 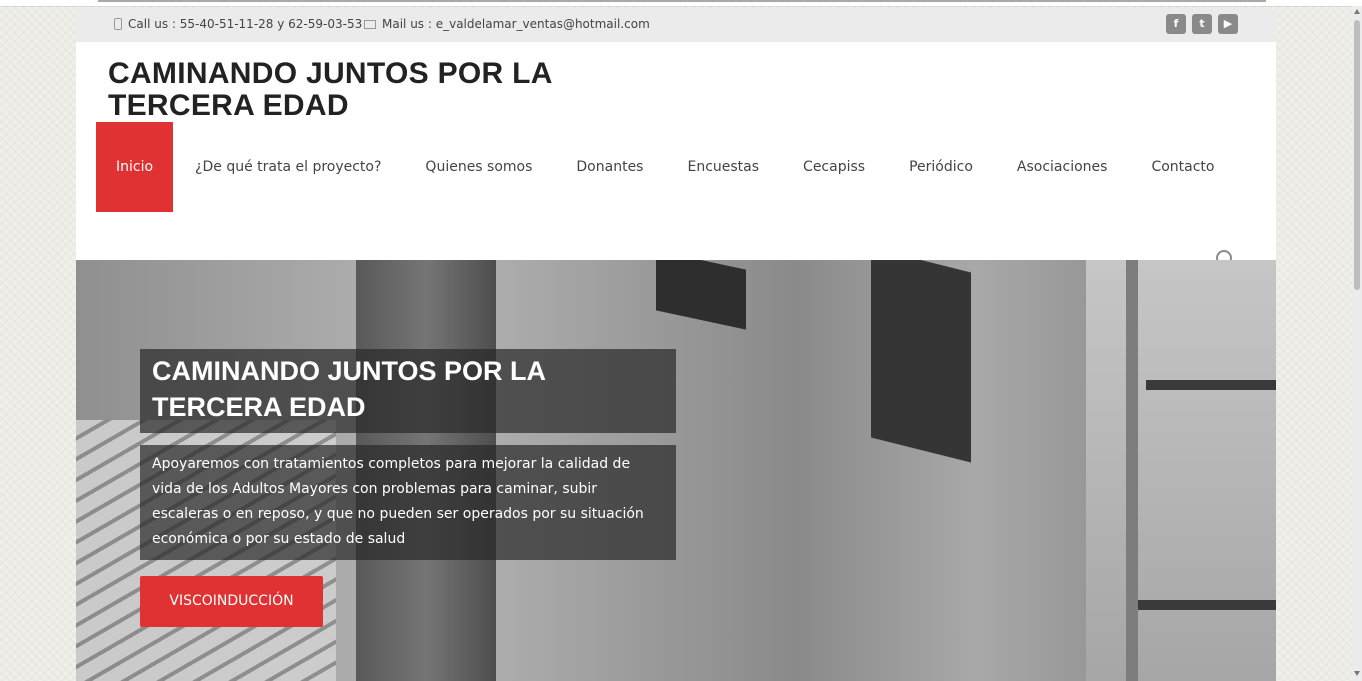 I want to click on phone-text: Call us : 55-40-51-11-28 y 62-59-03-53, so click(x=245, y=24).